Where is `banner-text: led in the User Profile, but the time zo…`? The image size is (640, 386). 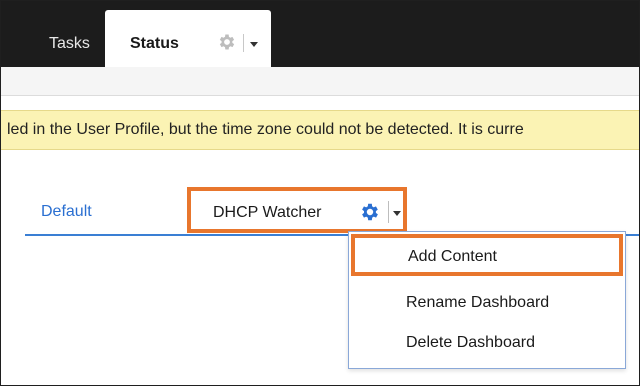
banner-text: led in the User Profile, but the time zo… is located at coordinates (265, 129).